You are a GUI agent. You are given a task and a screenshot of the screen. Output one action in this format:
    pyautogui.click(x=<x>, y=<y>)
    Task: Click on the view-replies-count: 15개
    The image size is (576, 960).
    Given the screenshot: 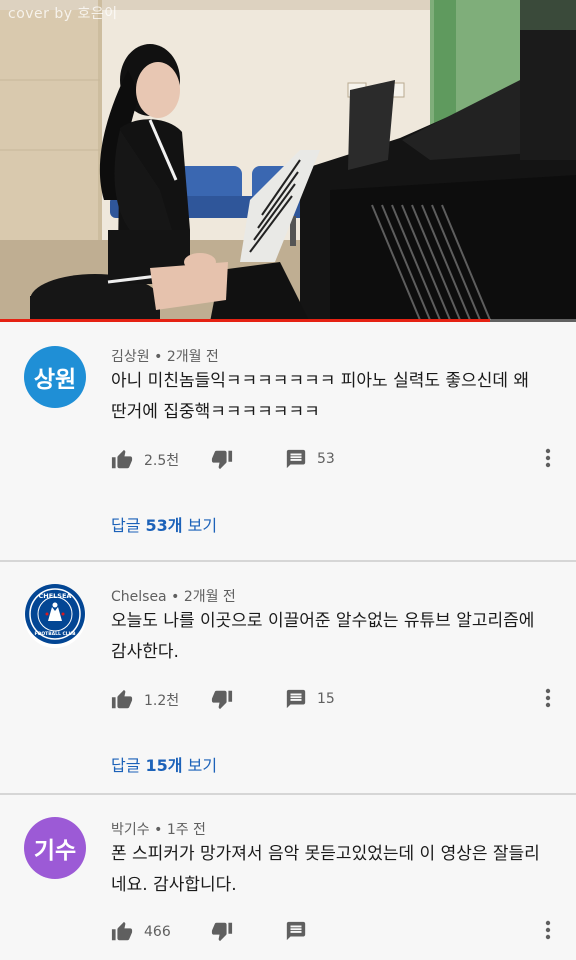 What is the action you would take?
    pyautogui.click(x=164, y=765)
    